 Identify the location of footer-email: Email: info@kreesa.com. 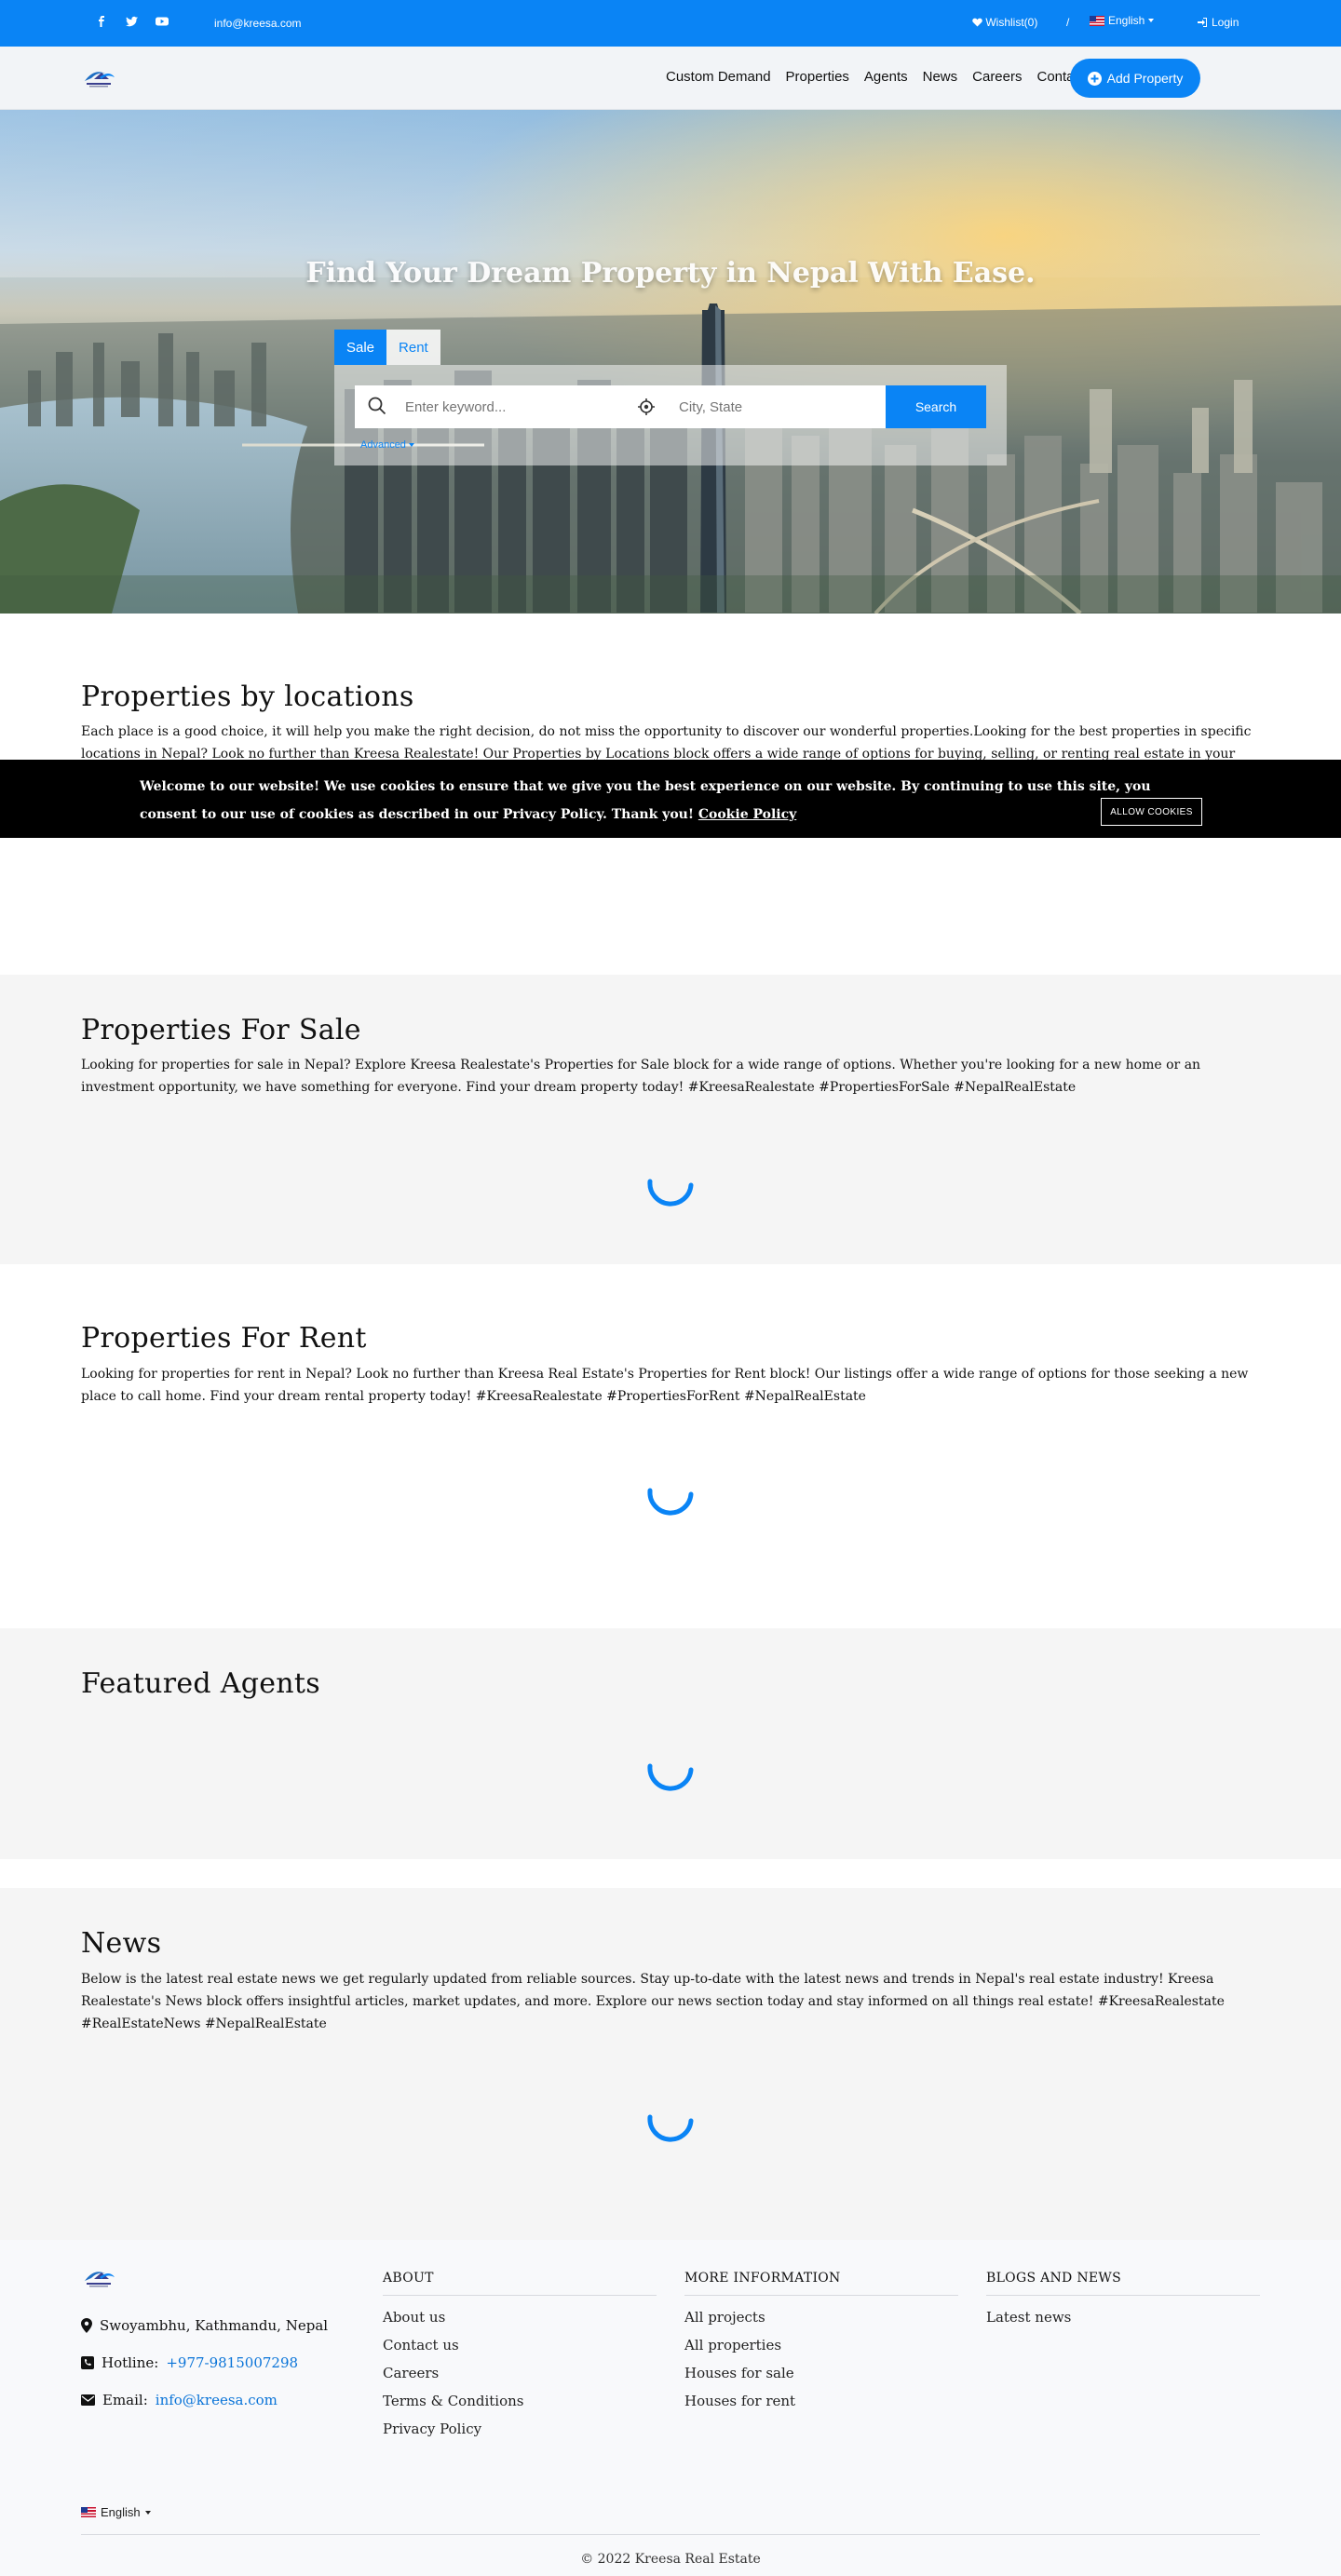
(204, 2400).